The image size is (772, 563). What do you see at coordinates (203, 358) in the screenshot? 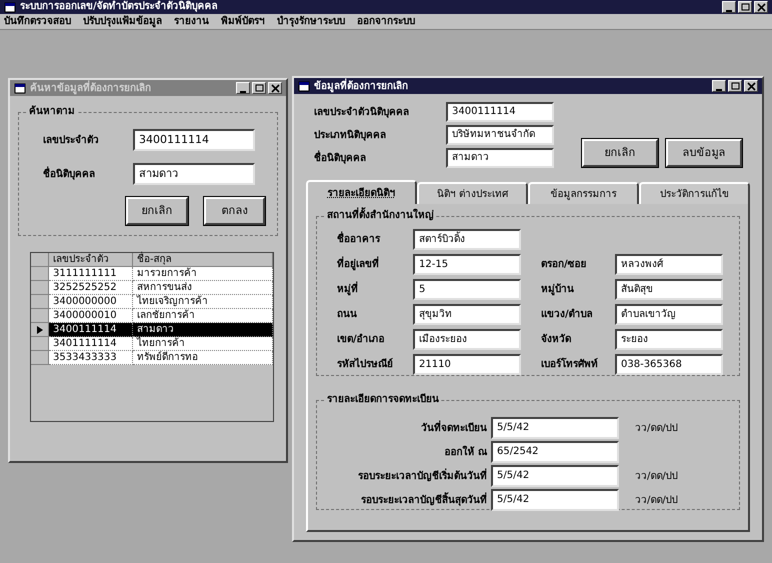
I see `table-cell: ทรัพย์ดีการทอ` at bounding box center [203, 358].